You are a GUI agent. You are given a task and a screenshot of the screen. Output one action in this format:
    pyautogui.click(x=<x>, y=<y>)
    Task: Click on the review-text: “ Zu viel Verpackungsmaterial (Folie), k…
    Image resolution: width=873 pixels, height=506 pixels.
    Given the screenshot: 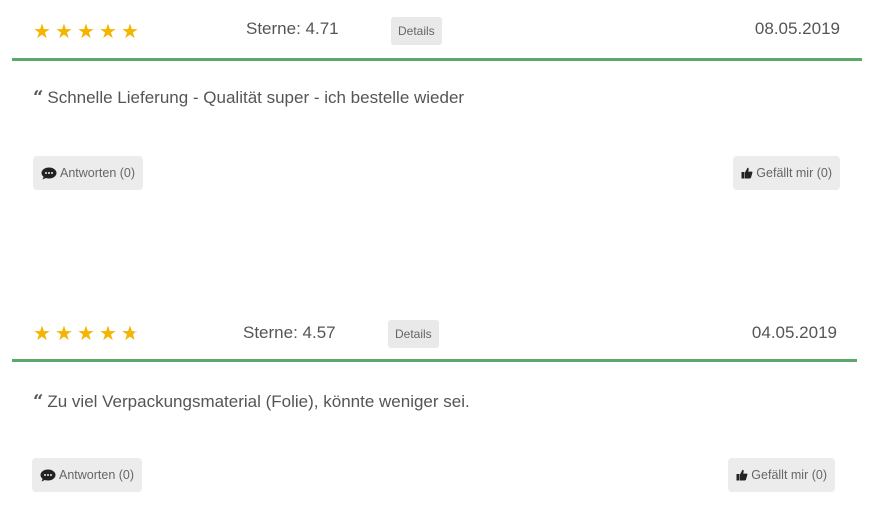 What is the action you would take?
    pyautogui.click(x=251, y=402)
    